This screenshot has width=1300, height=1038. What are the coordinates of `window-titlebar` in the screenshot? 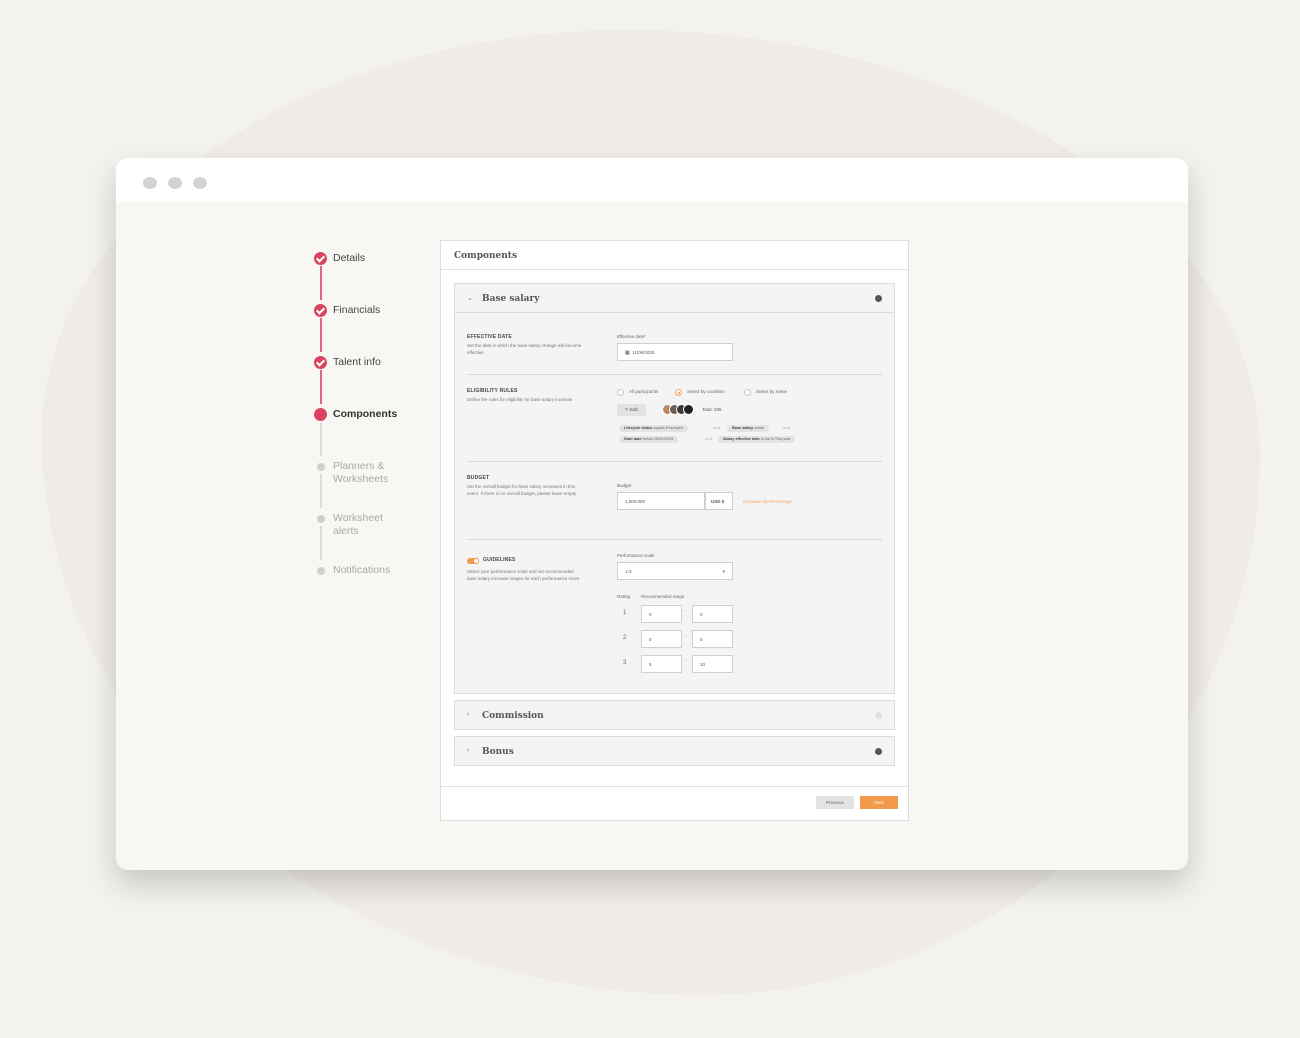 It's located at (652, 180).